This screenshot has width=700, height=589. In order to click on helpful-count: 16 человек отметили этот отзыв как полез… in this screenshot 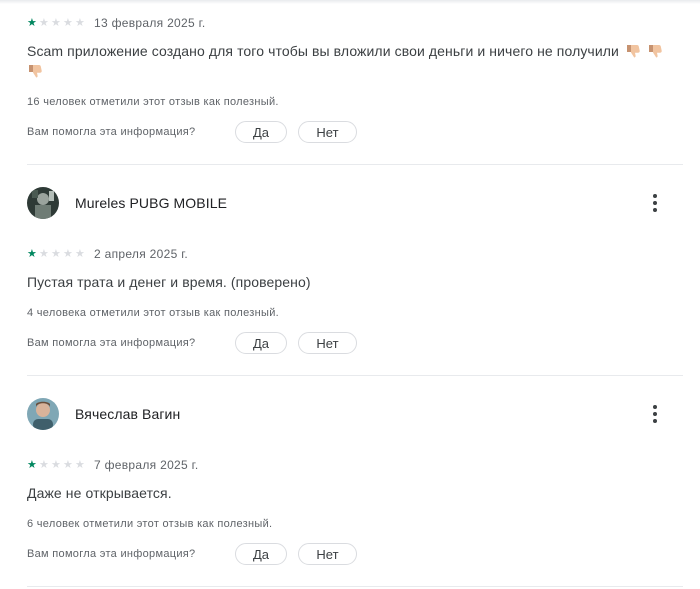, I will do `click(153, 102)`.